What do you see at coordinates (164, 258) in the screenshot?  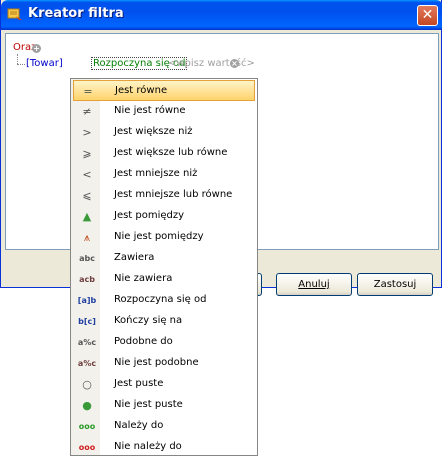 I see `menu-item: abc Zawiera` at bounding box center [164, 258].